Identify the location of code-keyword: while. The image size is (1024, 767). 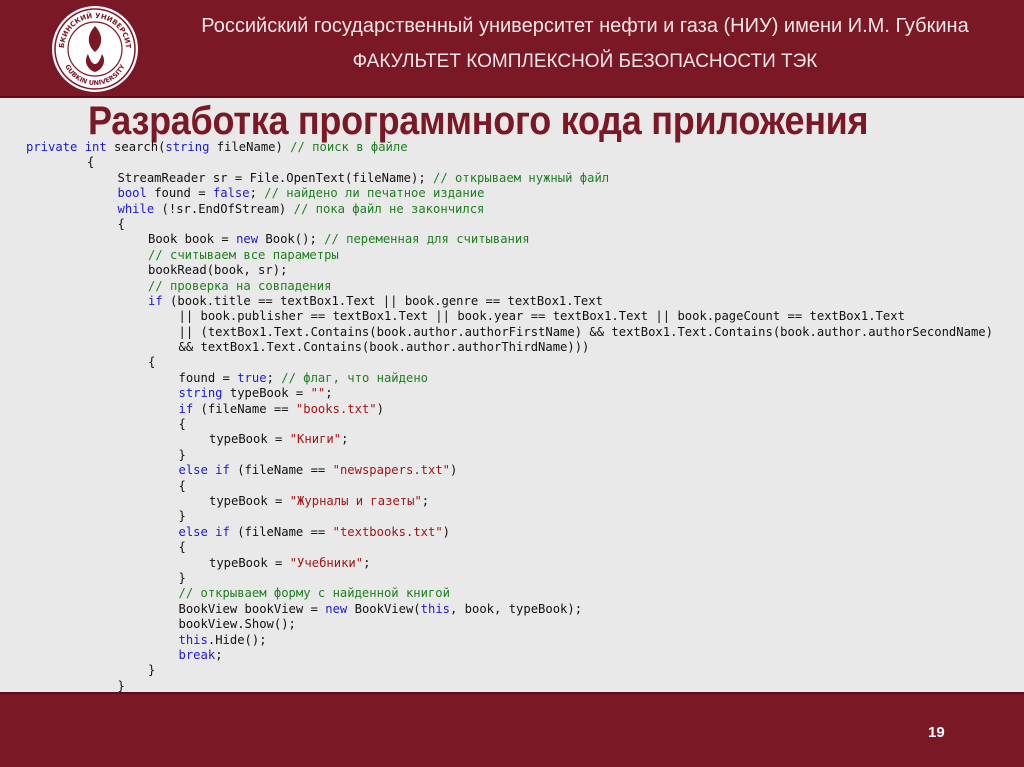
(136, 208).